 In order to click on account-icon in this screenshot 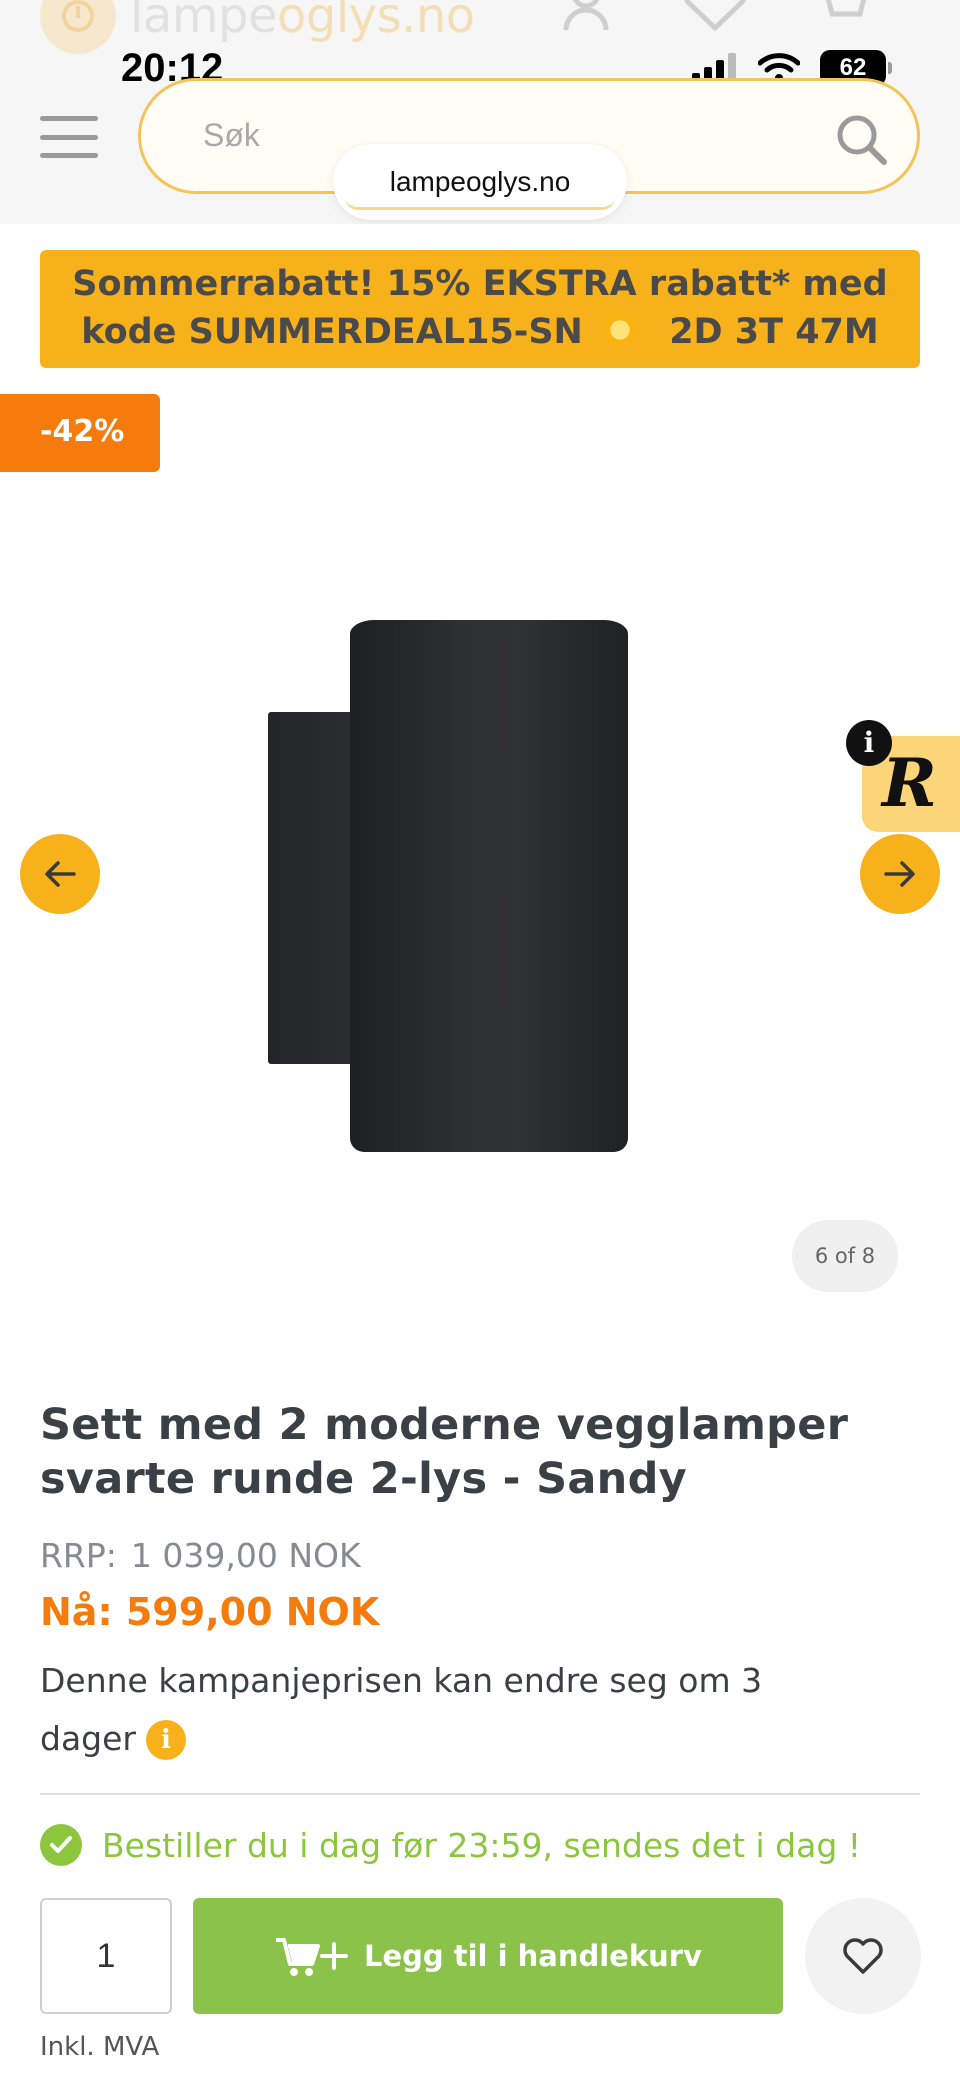, I will do `click(590, 16)`.